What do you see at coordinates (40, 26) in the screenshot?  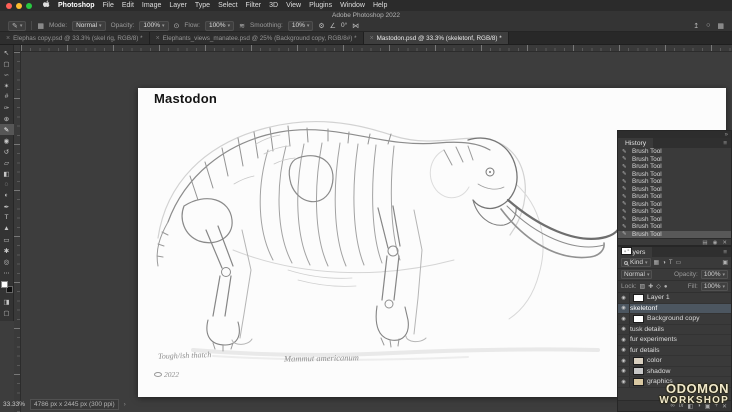 I see `brush-settings-panel-icon: ▦` at bounding box center [40, 26].